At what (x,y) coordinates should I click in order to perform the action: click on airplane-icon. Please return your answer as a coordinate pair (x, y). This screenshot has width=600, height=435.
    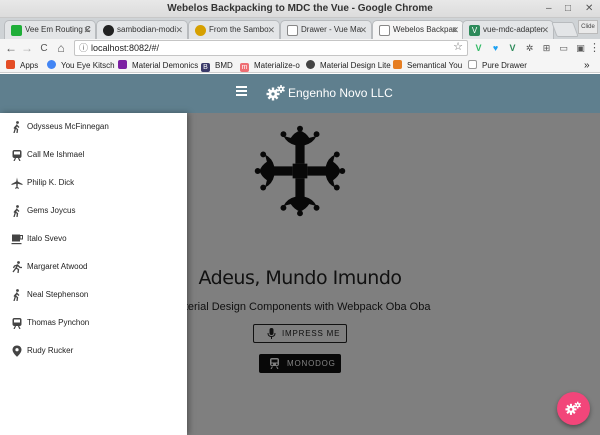
    Looking at the image, I should click on (17, 183).